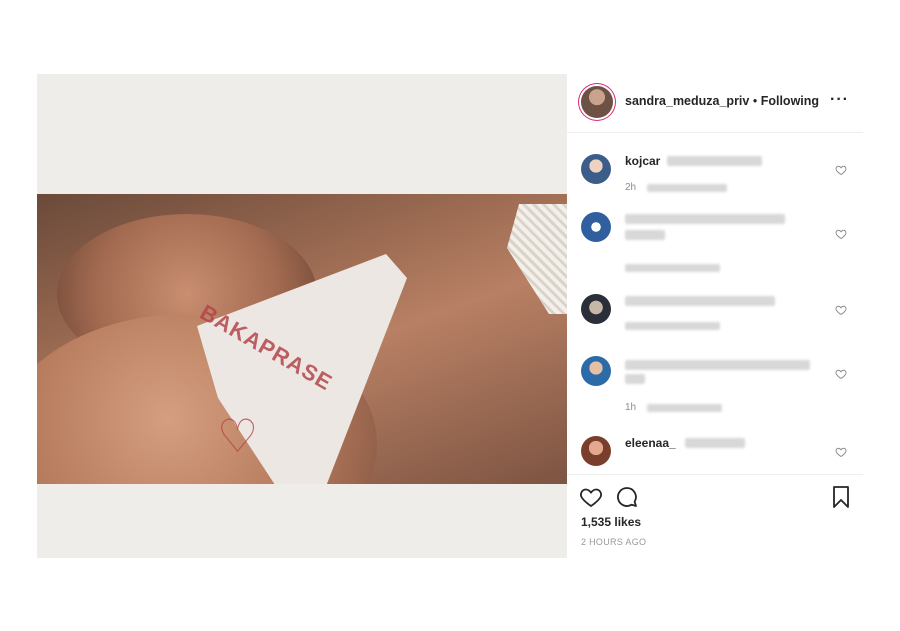 Image resolution: width=900 pixels, height=631 pixels. I want to click on comment-icon, so click(627, 497).